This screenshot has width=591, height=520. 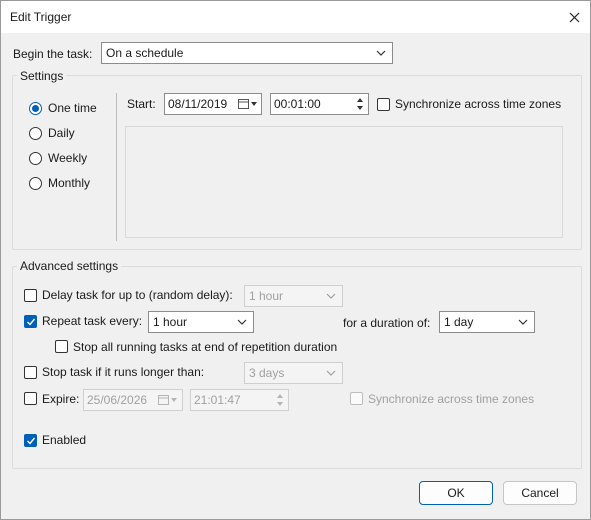 What do you see at coordinates (297, 104) in the screenshot?
I see `start-time-value: 00:01:00` at bounding box center [297, 104].